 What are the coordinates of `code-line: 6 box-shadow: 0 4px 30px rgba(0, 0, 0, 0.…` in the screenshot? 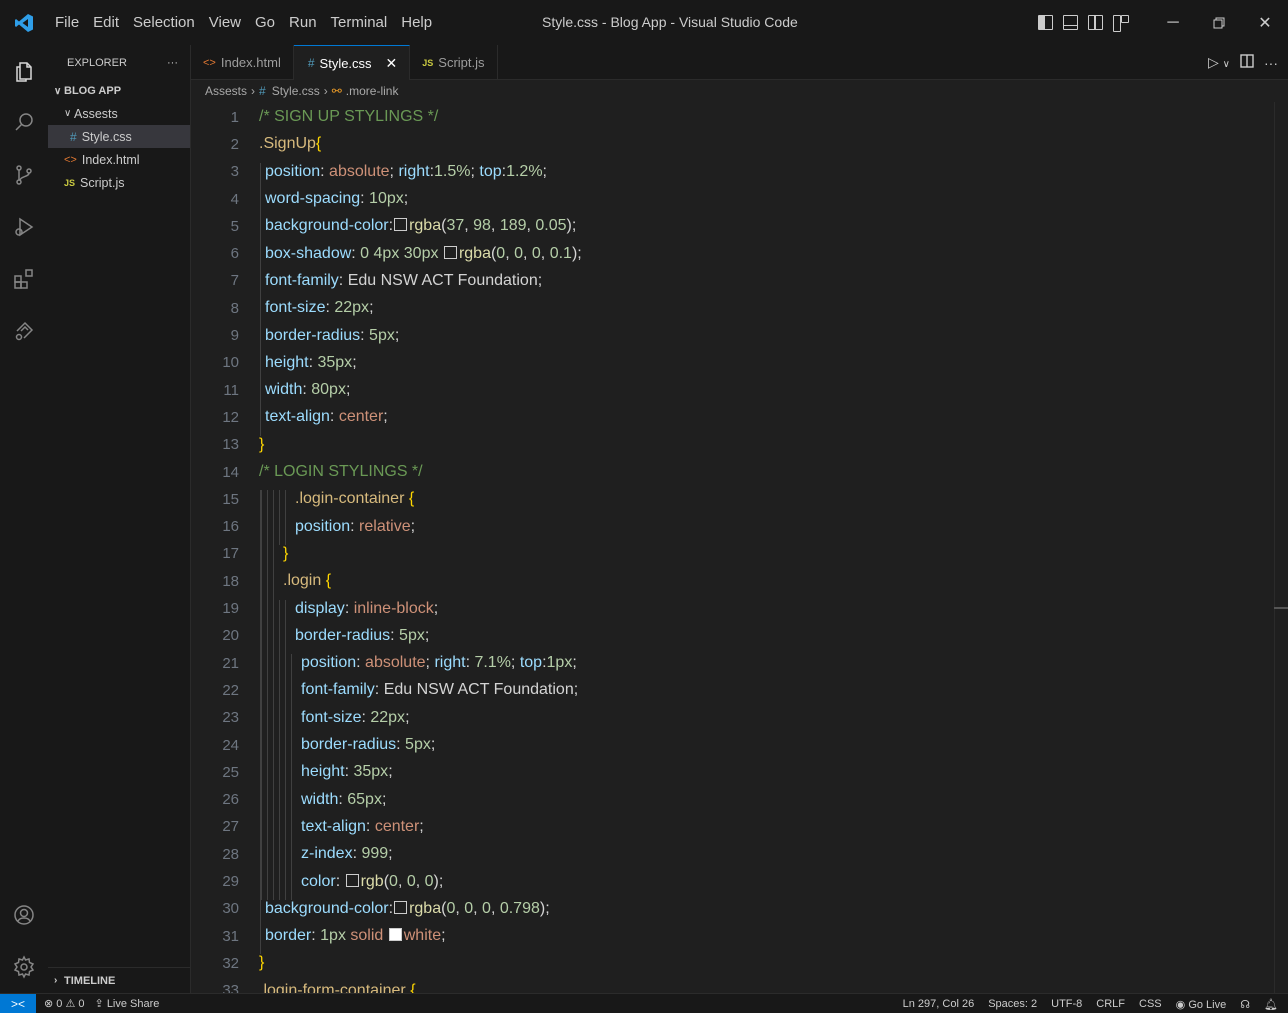 It's located at (739, 256).